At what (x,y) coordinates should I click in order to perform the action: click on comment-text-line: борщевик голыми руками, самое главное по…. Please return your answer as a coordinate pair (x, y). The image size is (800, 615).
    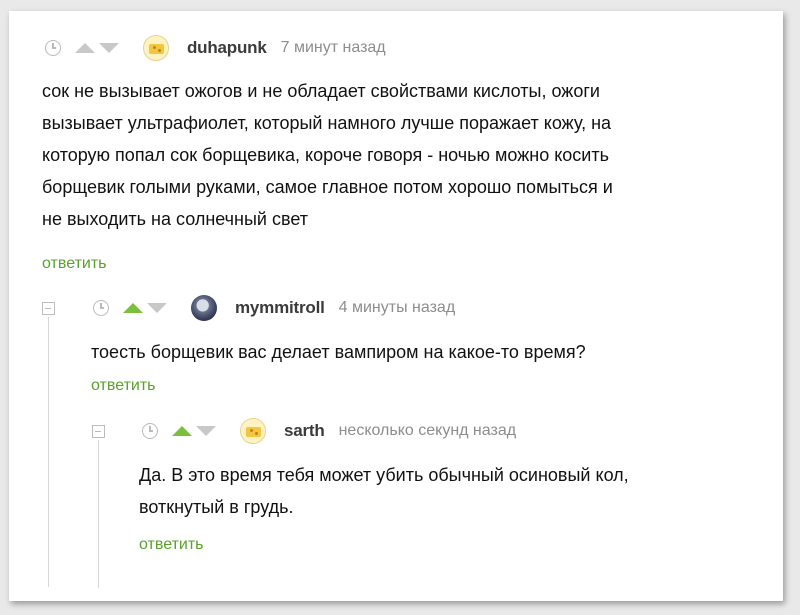
    Looking at the image, I should click on (327, 187).